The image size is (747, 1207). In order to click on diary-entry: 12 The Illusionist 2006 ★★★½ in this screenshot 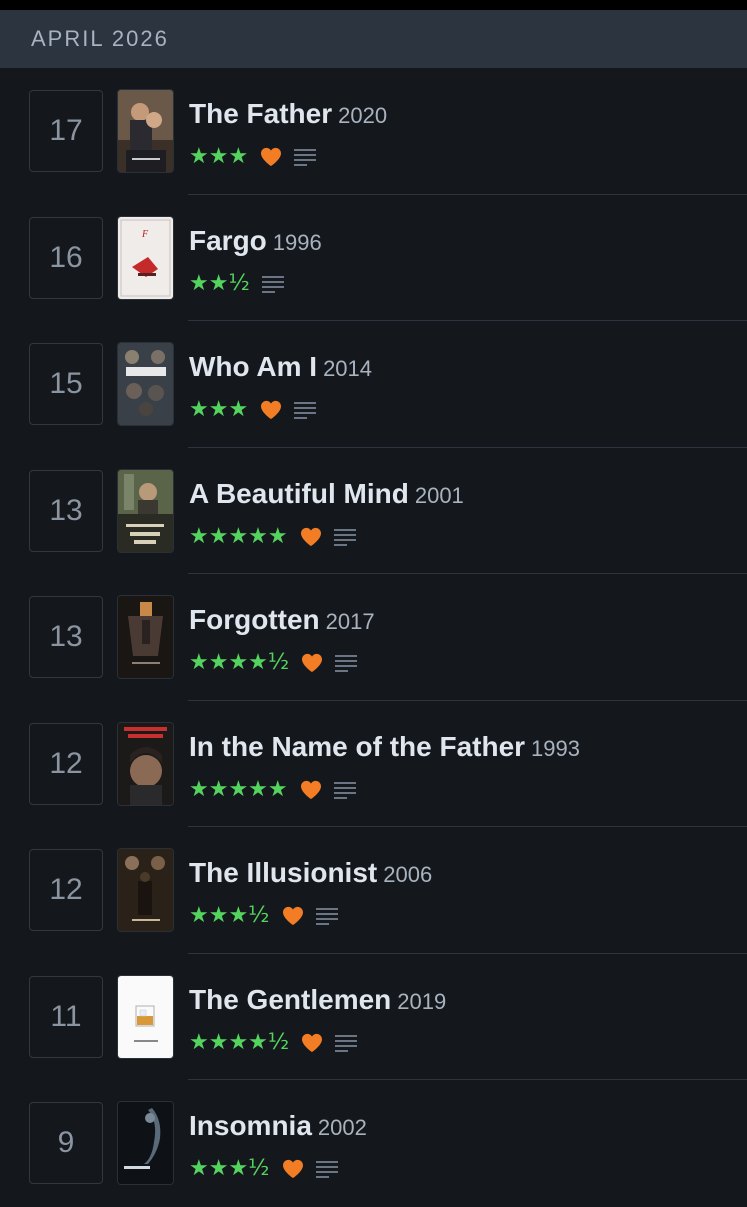, I will do `click(373, 890)`.